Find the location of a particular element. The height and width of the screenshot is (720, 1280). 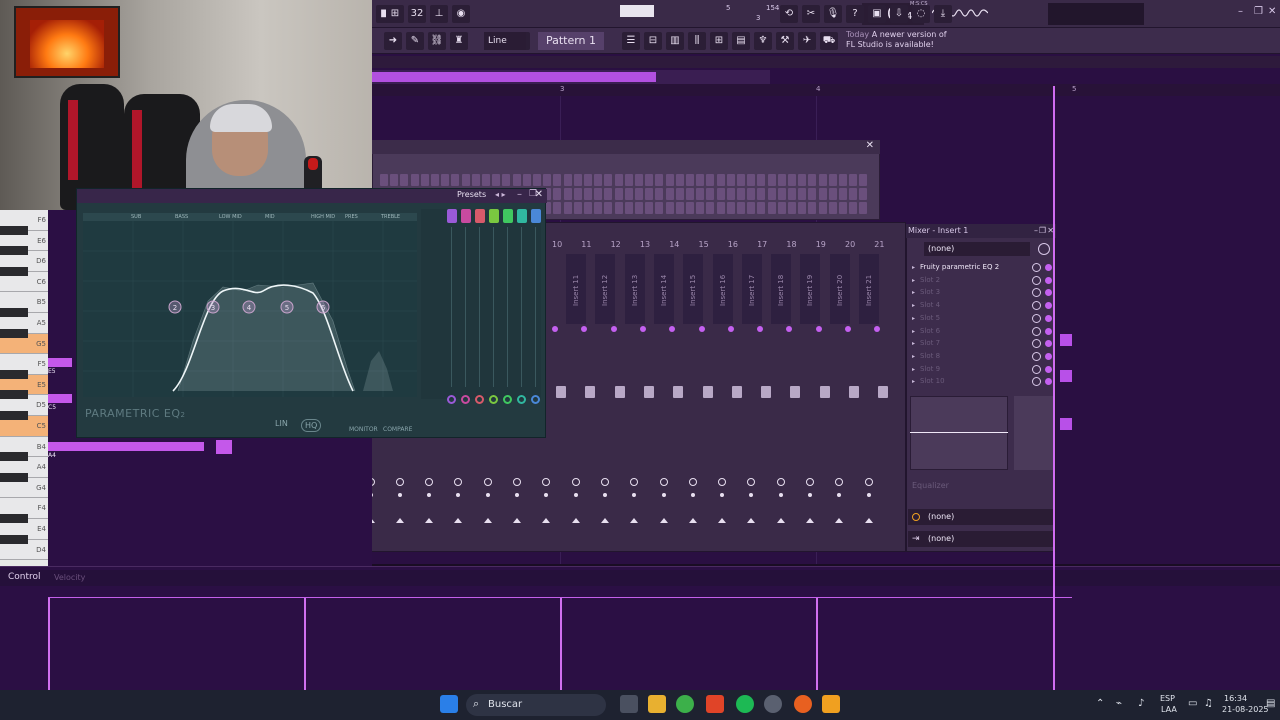

mixer-track-led is located at coordinates (701, 329).